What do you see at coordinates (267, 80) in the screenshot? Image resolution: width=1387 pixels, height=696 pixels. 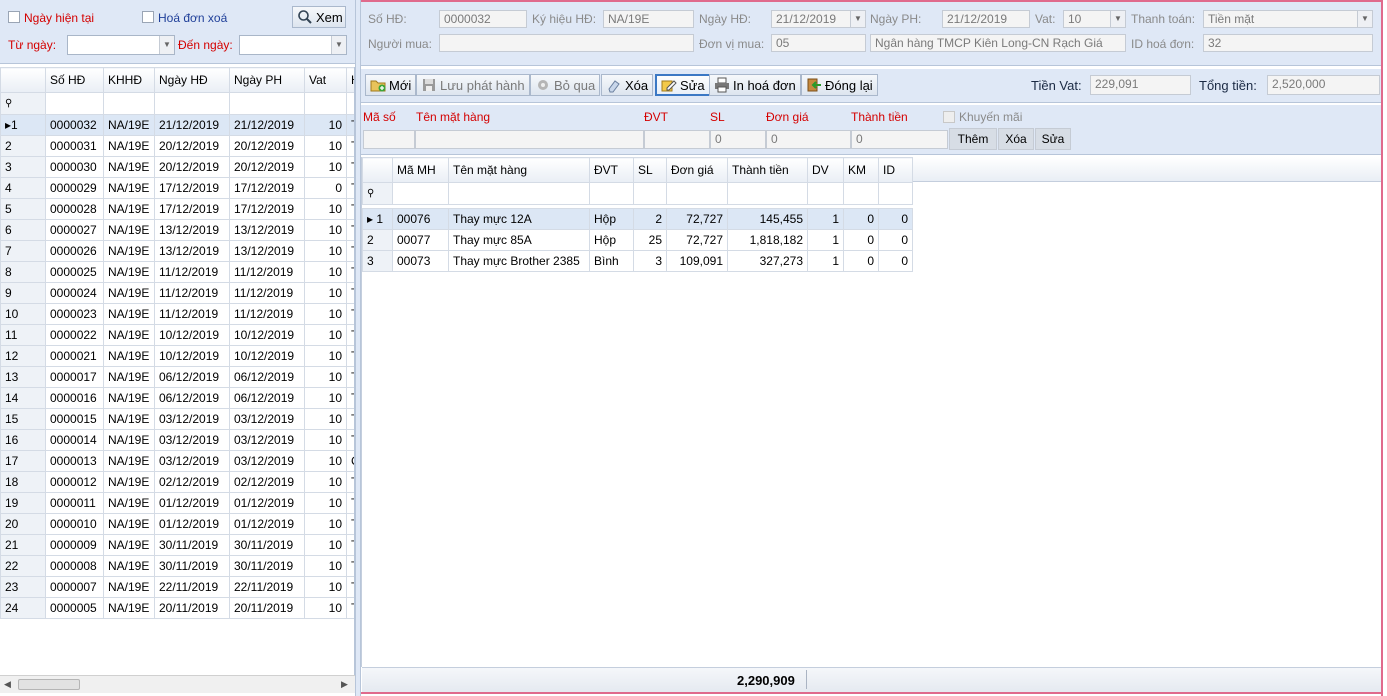 I see `col-ngay-ph: Ngày PH` at bounding box center [267, 80].